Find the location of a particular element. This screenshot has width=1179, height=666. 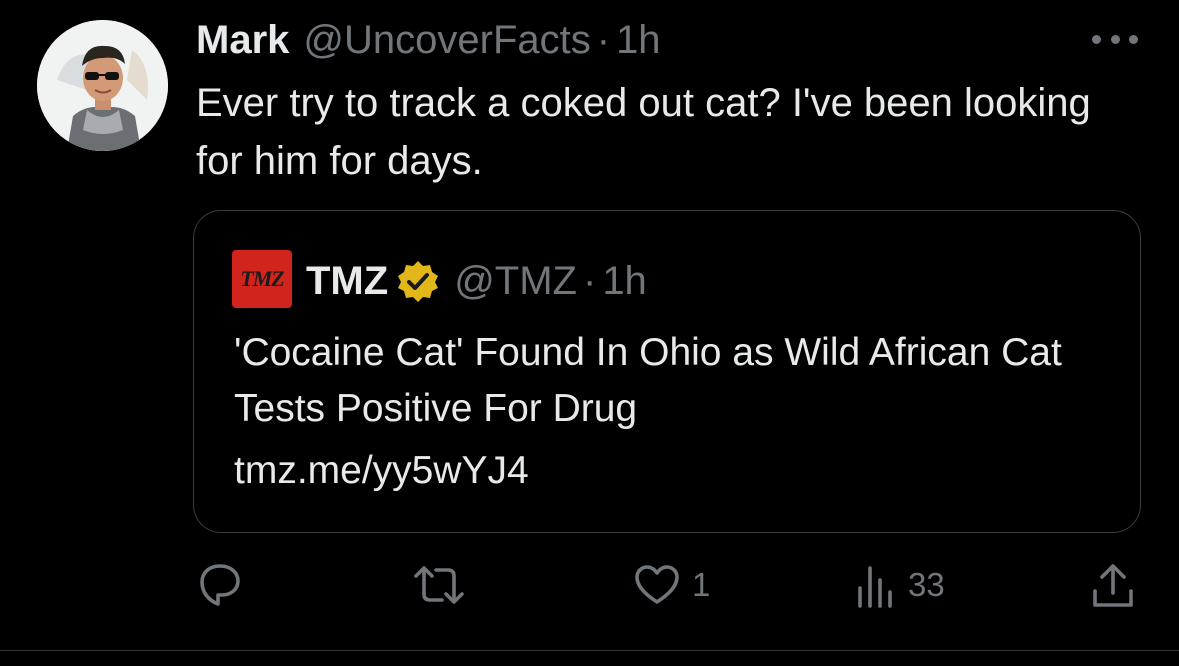

heart-icon is located at coordinates (657, 584).